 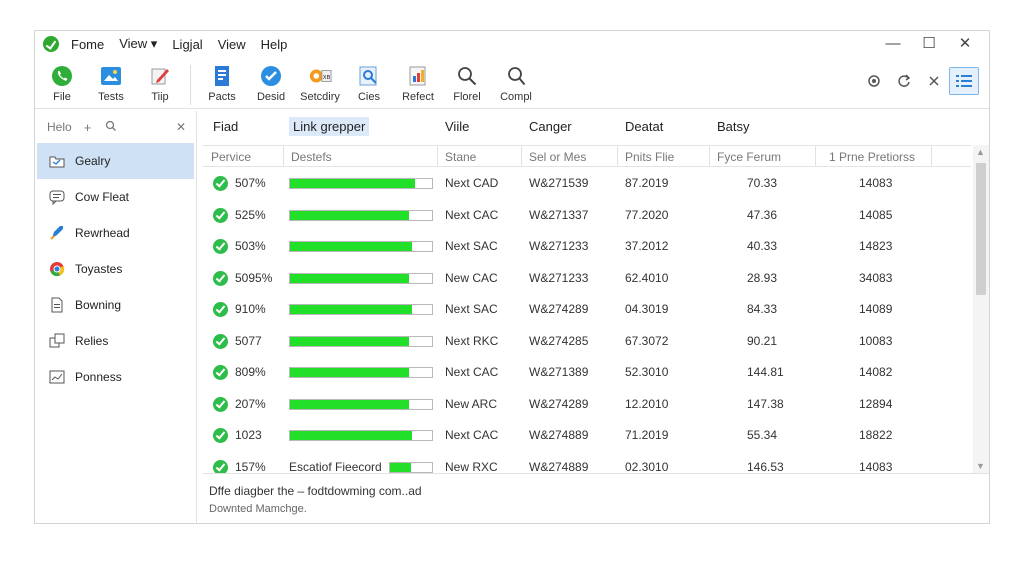 What do you see at coordinates (647, 309) in the screenshot?
I see `row-date: 04.3019` at bounding box center [647, 309].